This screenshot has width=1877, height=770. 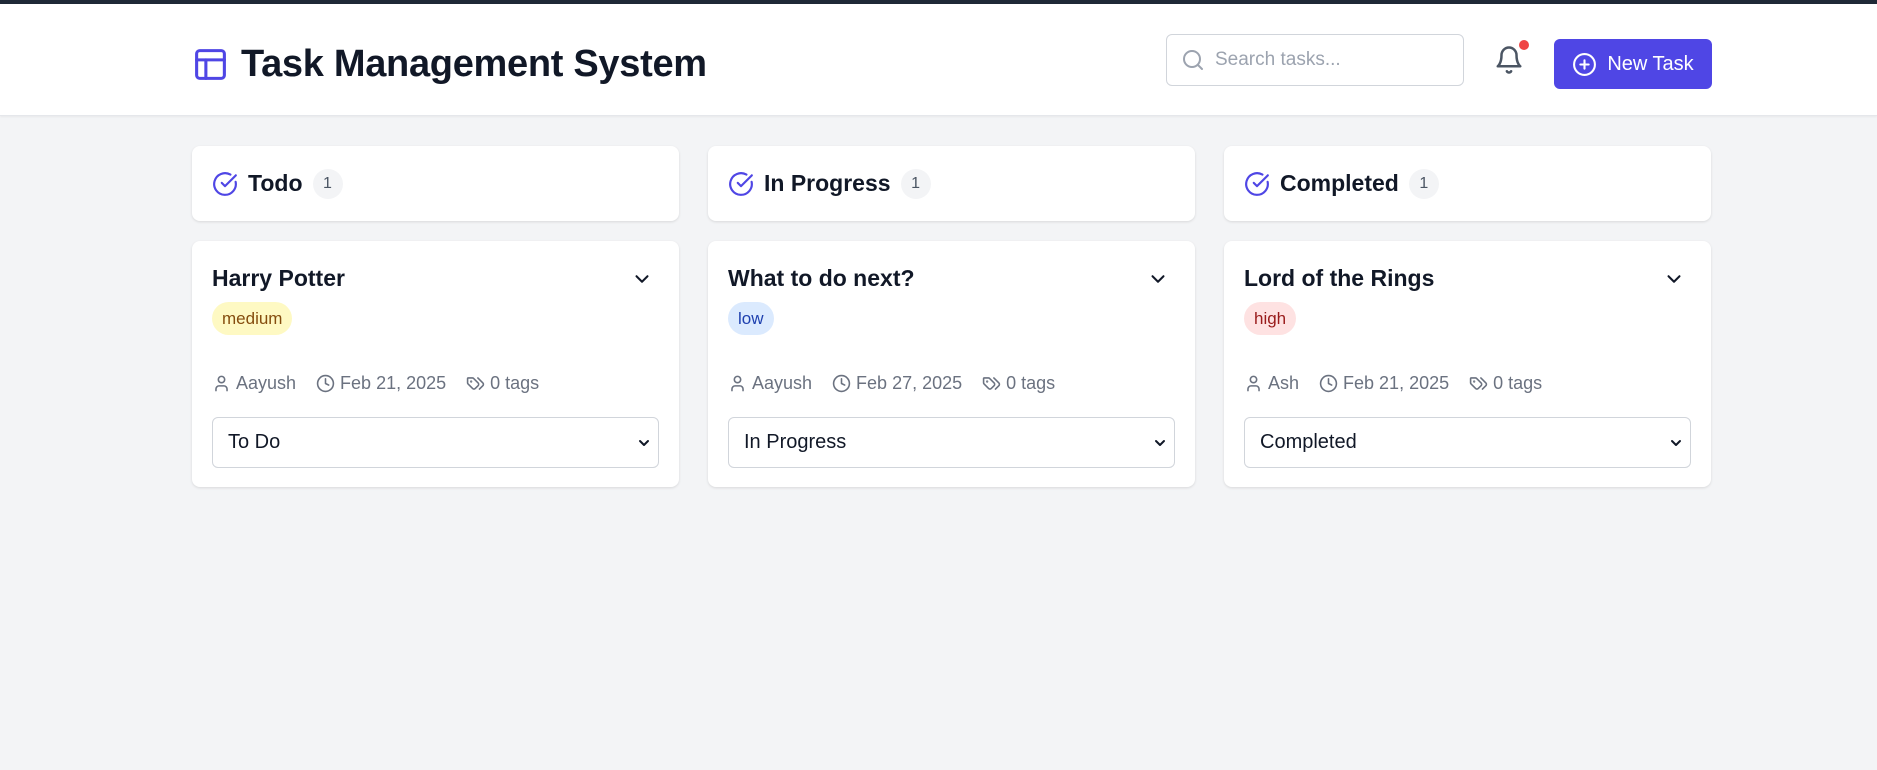 What do you see at coordinates (1524, 45) in the screenshot?
I see `notification-dot` at bounding box center [1524, 45].